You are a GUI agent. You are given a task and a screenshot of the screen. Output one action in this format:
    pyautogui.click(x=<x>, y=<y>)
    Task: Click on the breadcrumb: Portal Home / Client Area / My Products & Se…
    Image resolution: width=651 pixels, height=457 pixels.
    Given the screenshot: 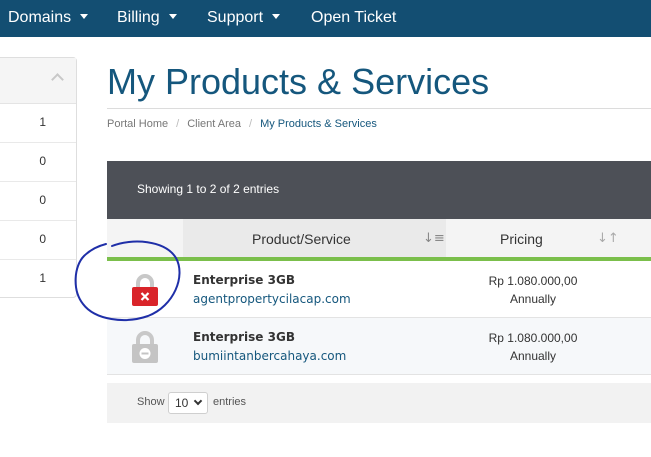 What is the action you would take?
    pyautogui.click(x=242, y=124)
    